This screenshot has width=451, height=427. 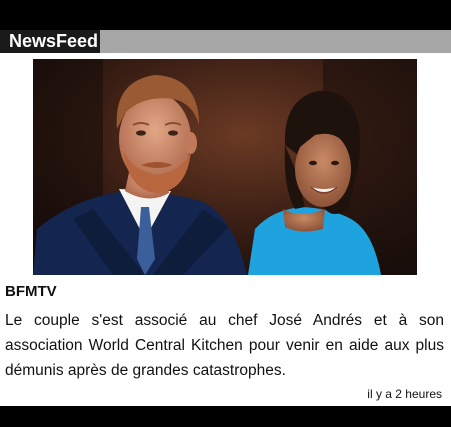 I want to click on widget-title: NewsFeed, so click(x=50, y=41).